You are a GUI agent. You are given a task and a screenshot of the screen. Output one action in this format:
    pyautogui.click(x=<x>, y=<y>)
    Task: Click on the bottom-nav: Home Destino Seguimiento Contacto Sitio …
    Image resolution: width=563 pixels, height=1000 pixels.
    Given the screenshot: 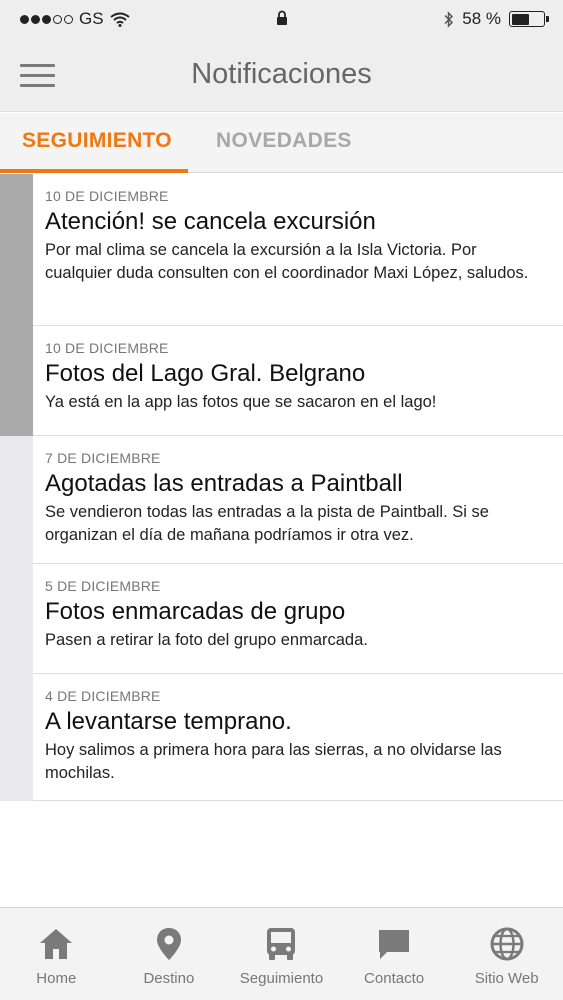 What is the action you would take?
    pyautogui.click(x=281, y=953)
    